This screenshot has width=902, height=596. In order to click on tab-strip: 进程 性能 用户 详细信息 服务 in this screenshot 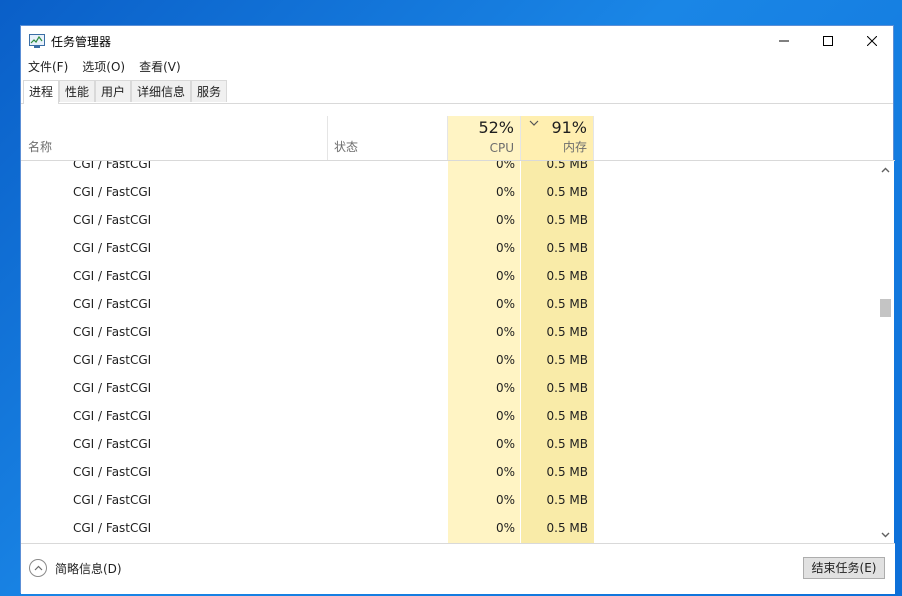, I will do `click(457, 92)`.